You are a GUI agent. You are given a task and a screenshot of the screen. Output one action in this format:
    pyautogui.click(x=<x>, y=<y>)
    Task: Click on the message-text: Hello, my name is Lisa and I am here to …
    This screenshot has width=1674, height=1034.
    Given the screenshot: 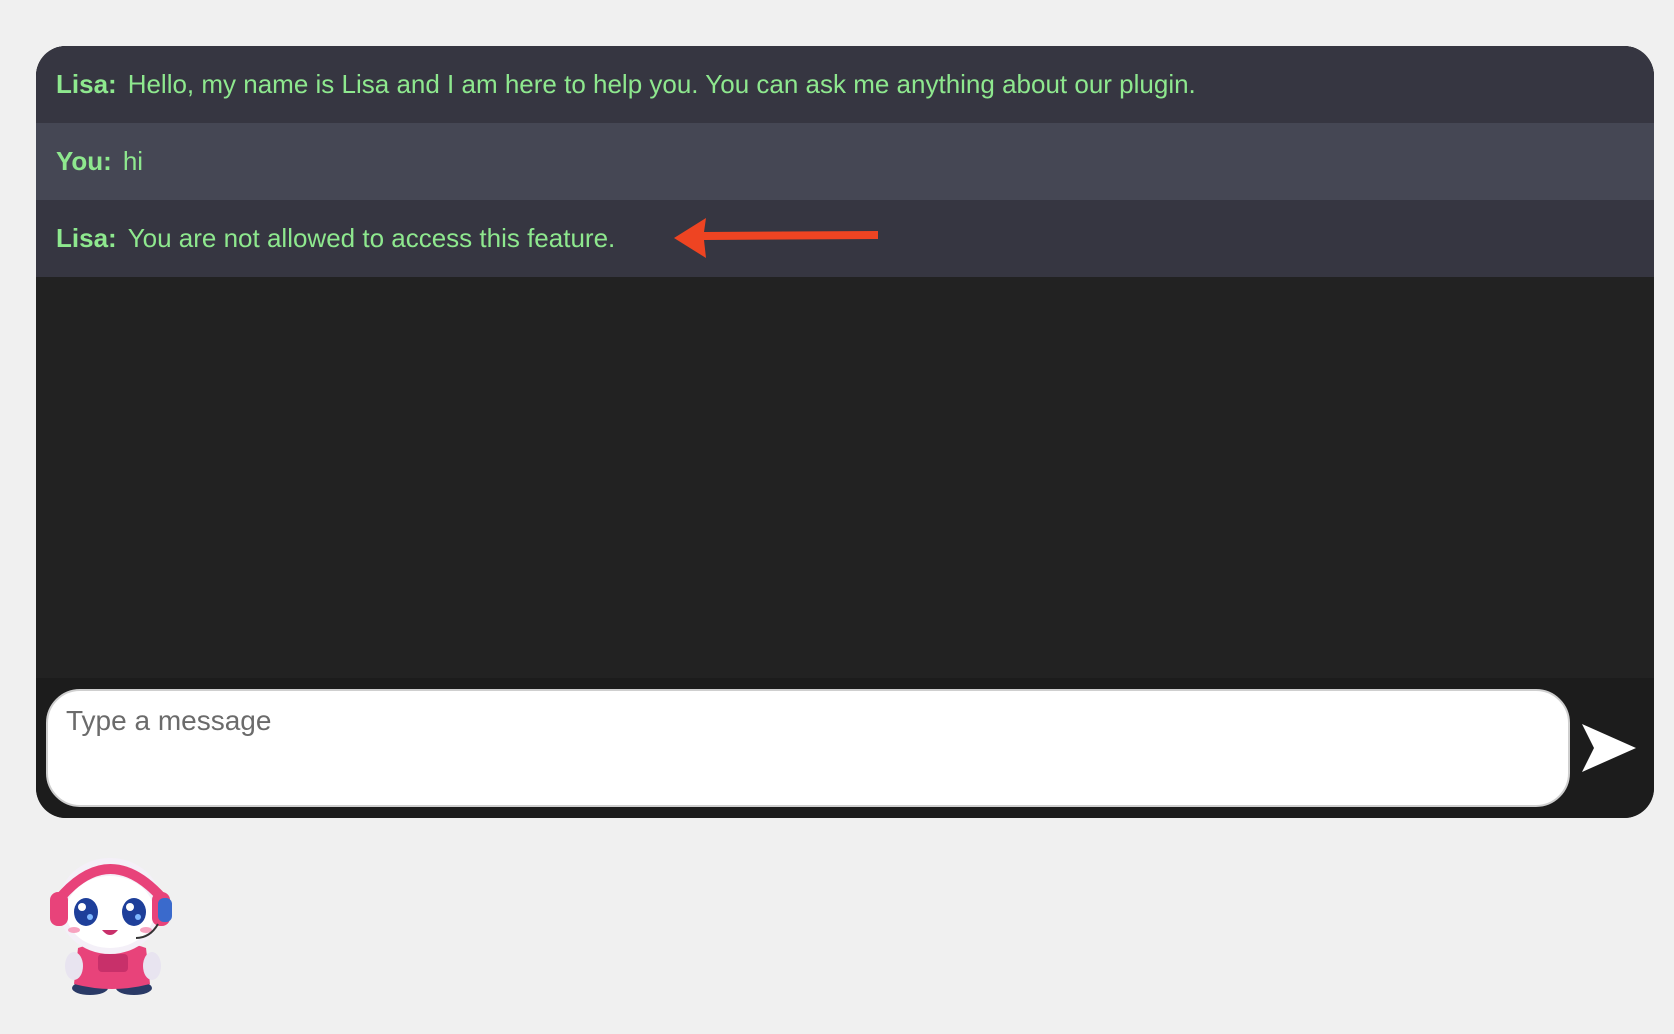 What is the action you would take?
    pyautogui.click(x=661, y=84)
    